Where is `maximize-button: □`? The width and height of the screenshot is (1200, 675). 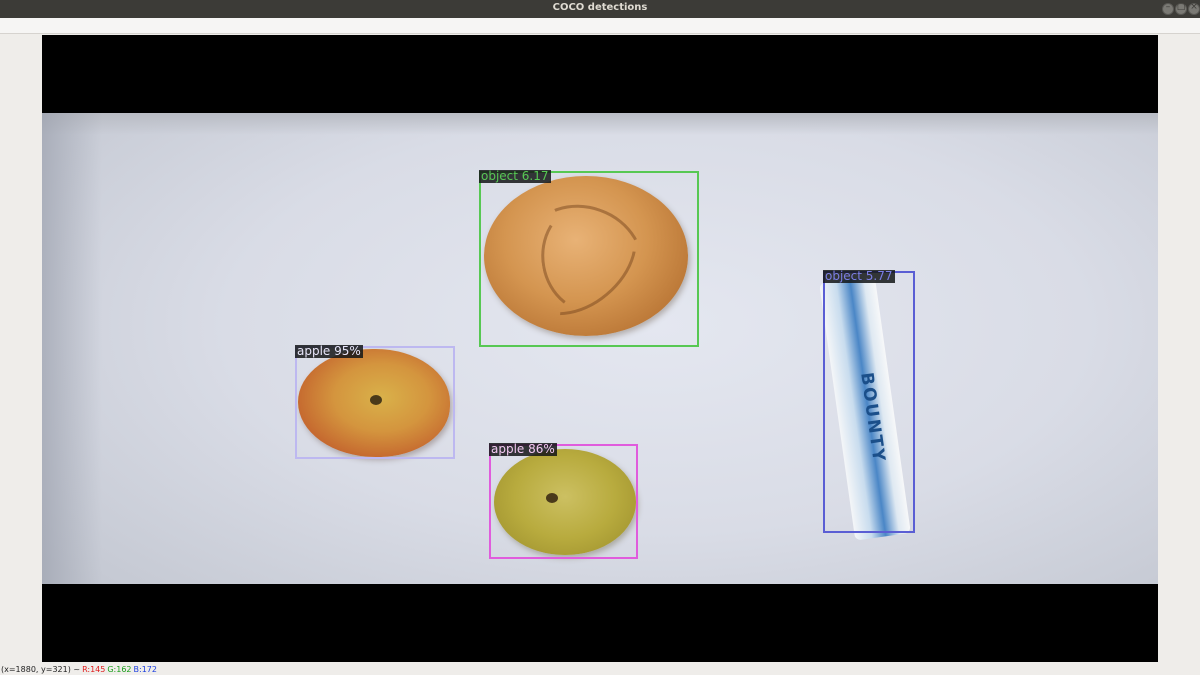 maximize-button: □ is located at coordinates (1181, 8).